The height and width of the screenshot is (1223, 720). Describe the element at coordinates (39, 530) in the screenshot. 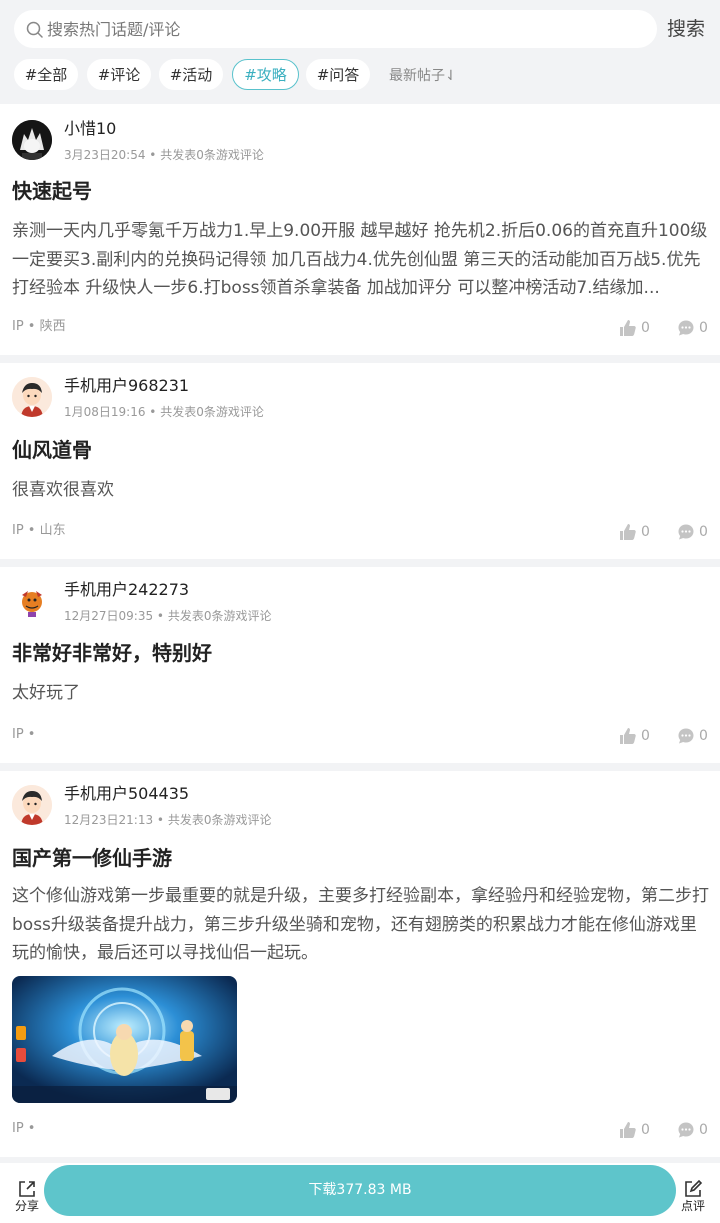

I see `post-ip: IP • 山东` at that location.